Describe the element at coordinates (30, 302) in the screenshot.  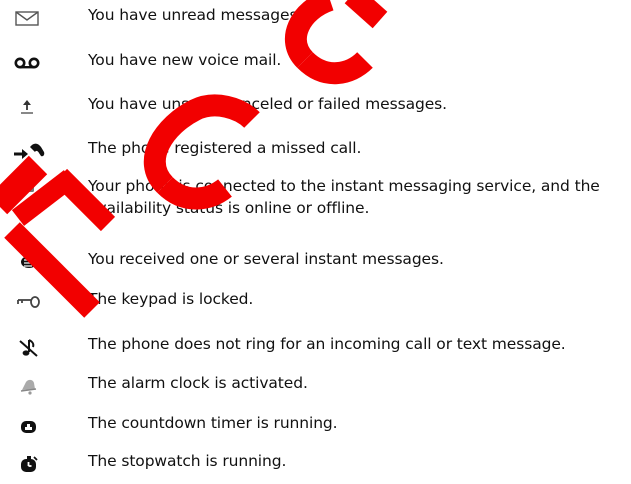
I see `key-icon` at that location.